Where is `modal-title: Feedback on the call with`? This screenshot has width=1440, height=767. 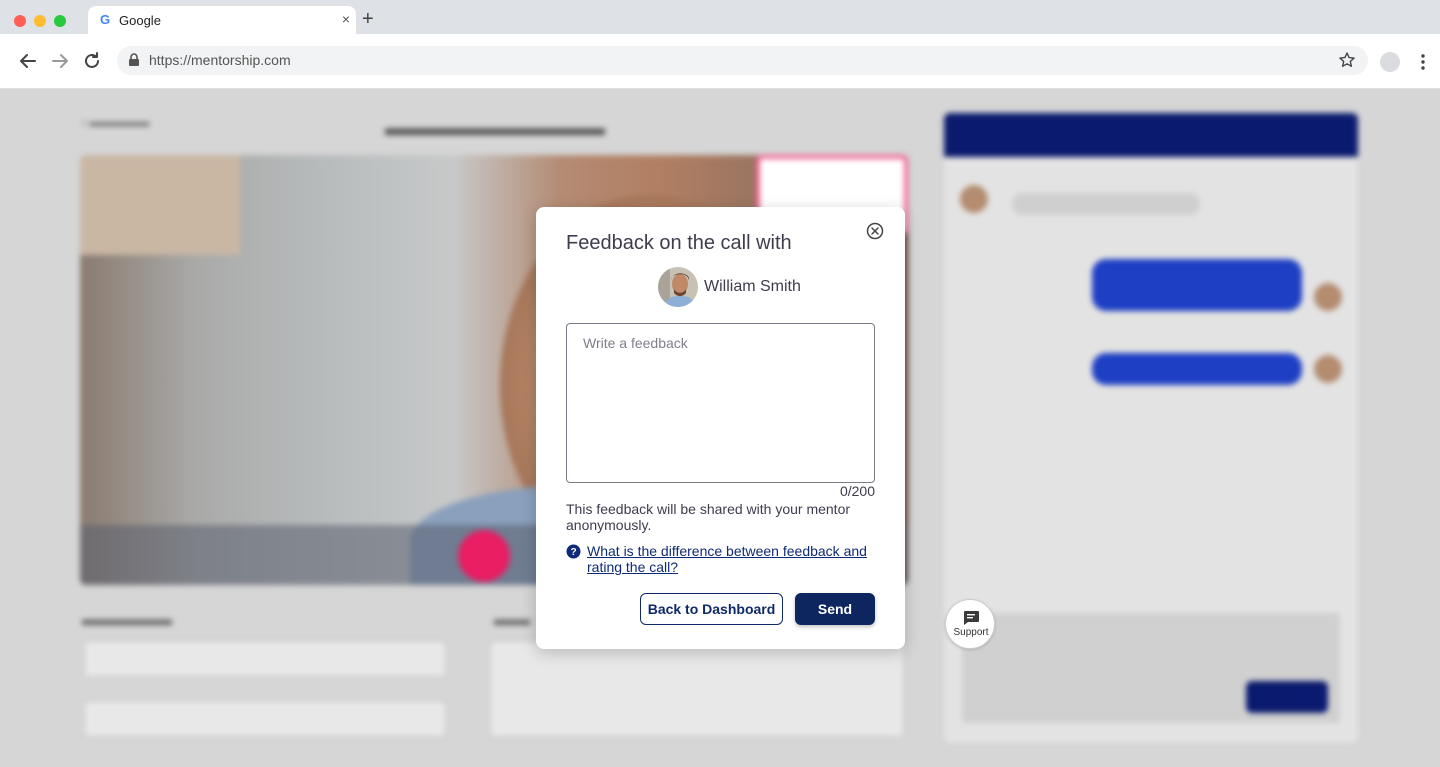 modal-title: Feedback on the call with is located at coordinates (679, 243).